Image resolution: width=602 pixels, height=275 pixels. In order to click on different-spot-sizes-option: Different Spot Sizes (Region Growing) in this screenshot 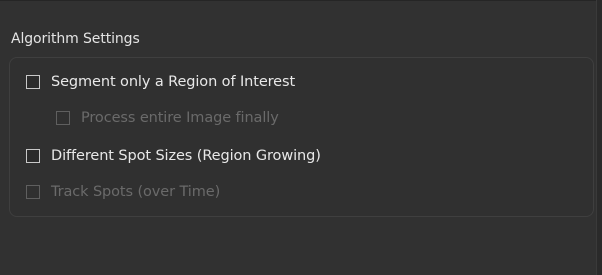, I will do `click(173, 156)`.